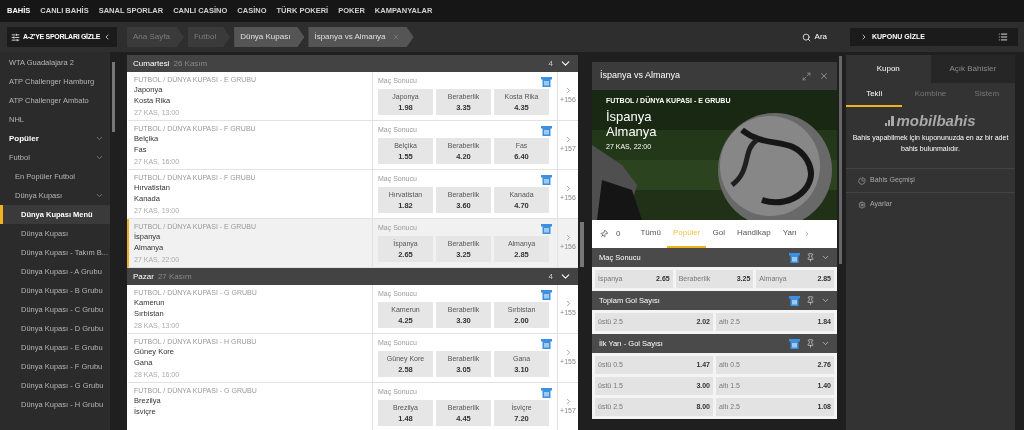 This screenshot has width=1024, height=430. Describe the element at coordinates (618, 234) in the screenshot. I see `pinned-count: 0` at that location.